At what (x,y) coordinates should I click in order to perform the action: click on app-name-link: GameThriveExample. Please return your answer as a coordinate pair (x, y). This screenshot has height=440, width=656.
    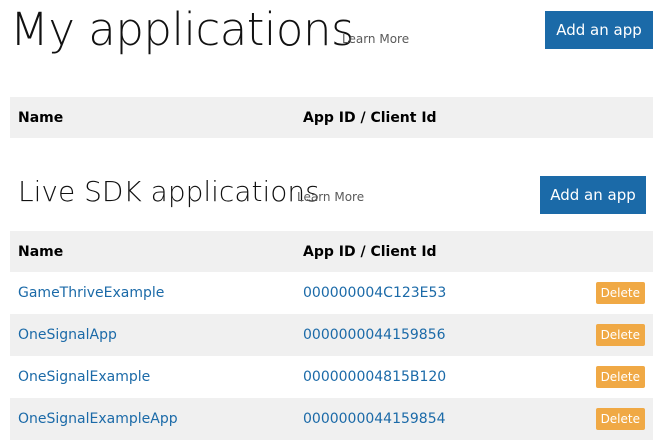
    Looking at the image, I should click on (91, 293).